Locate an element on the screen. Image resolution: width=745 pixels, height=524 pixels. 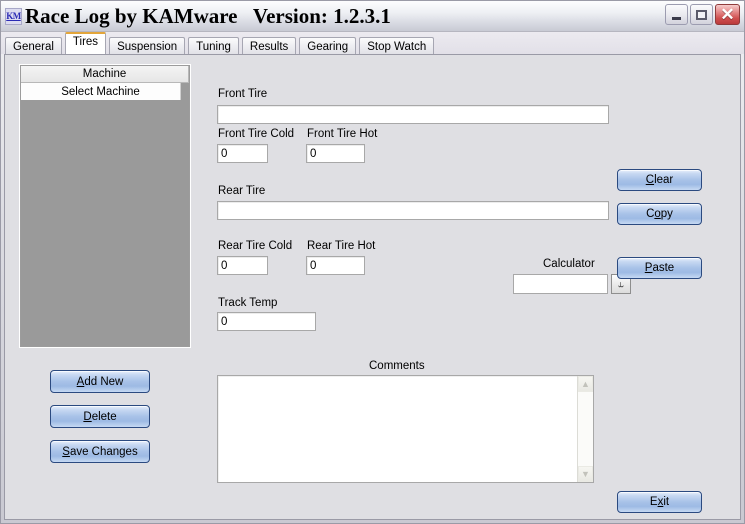
add-new-label: Add New is located at coordinates (100, 381).